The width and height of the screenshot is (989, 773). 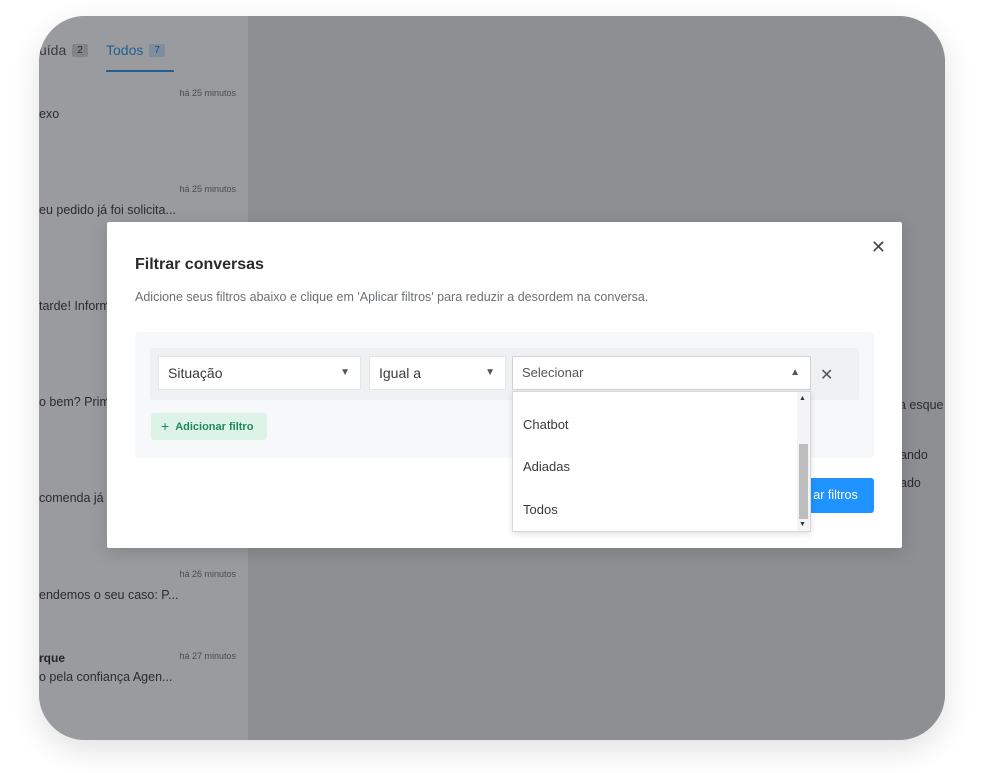 I want to click on conversation-contact-name: rque, so click(x=52, y=658).